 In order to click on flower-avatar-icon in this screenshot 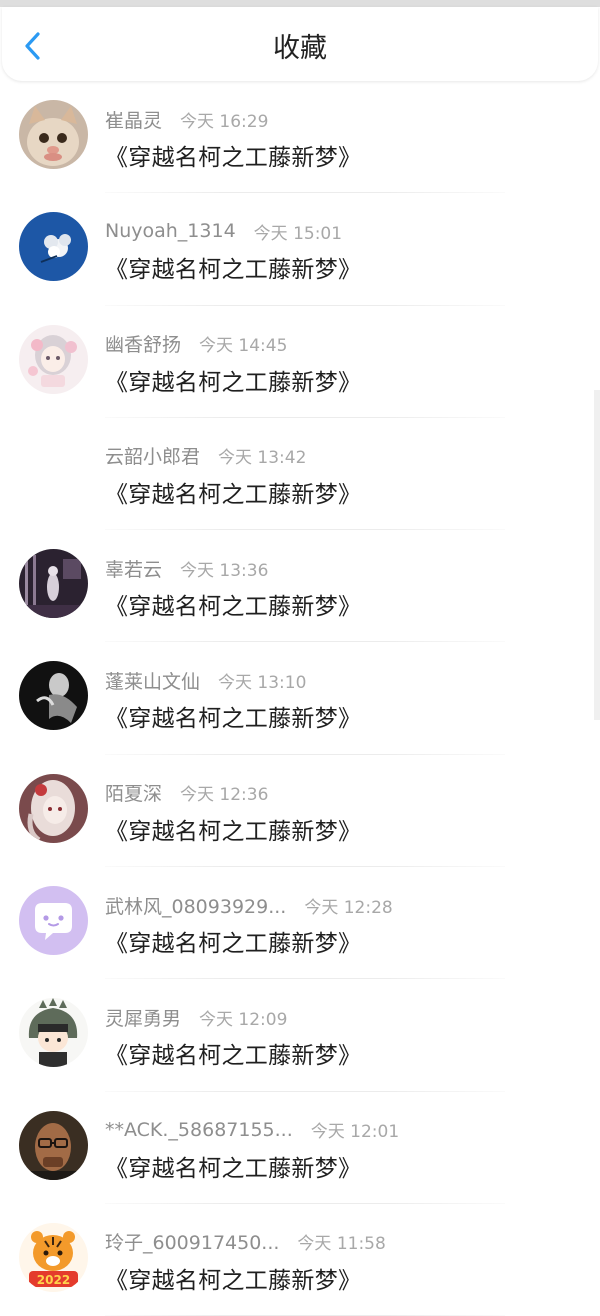, I will do `click(53, 247)`.